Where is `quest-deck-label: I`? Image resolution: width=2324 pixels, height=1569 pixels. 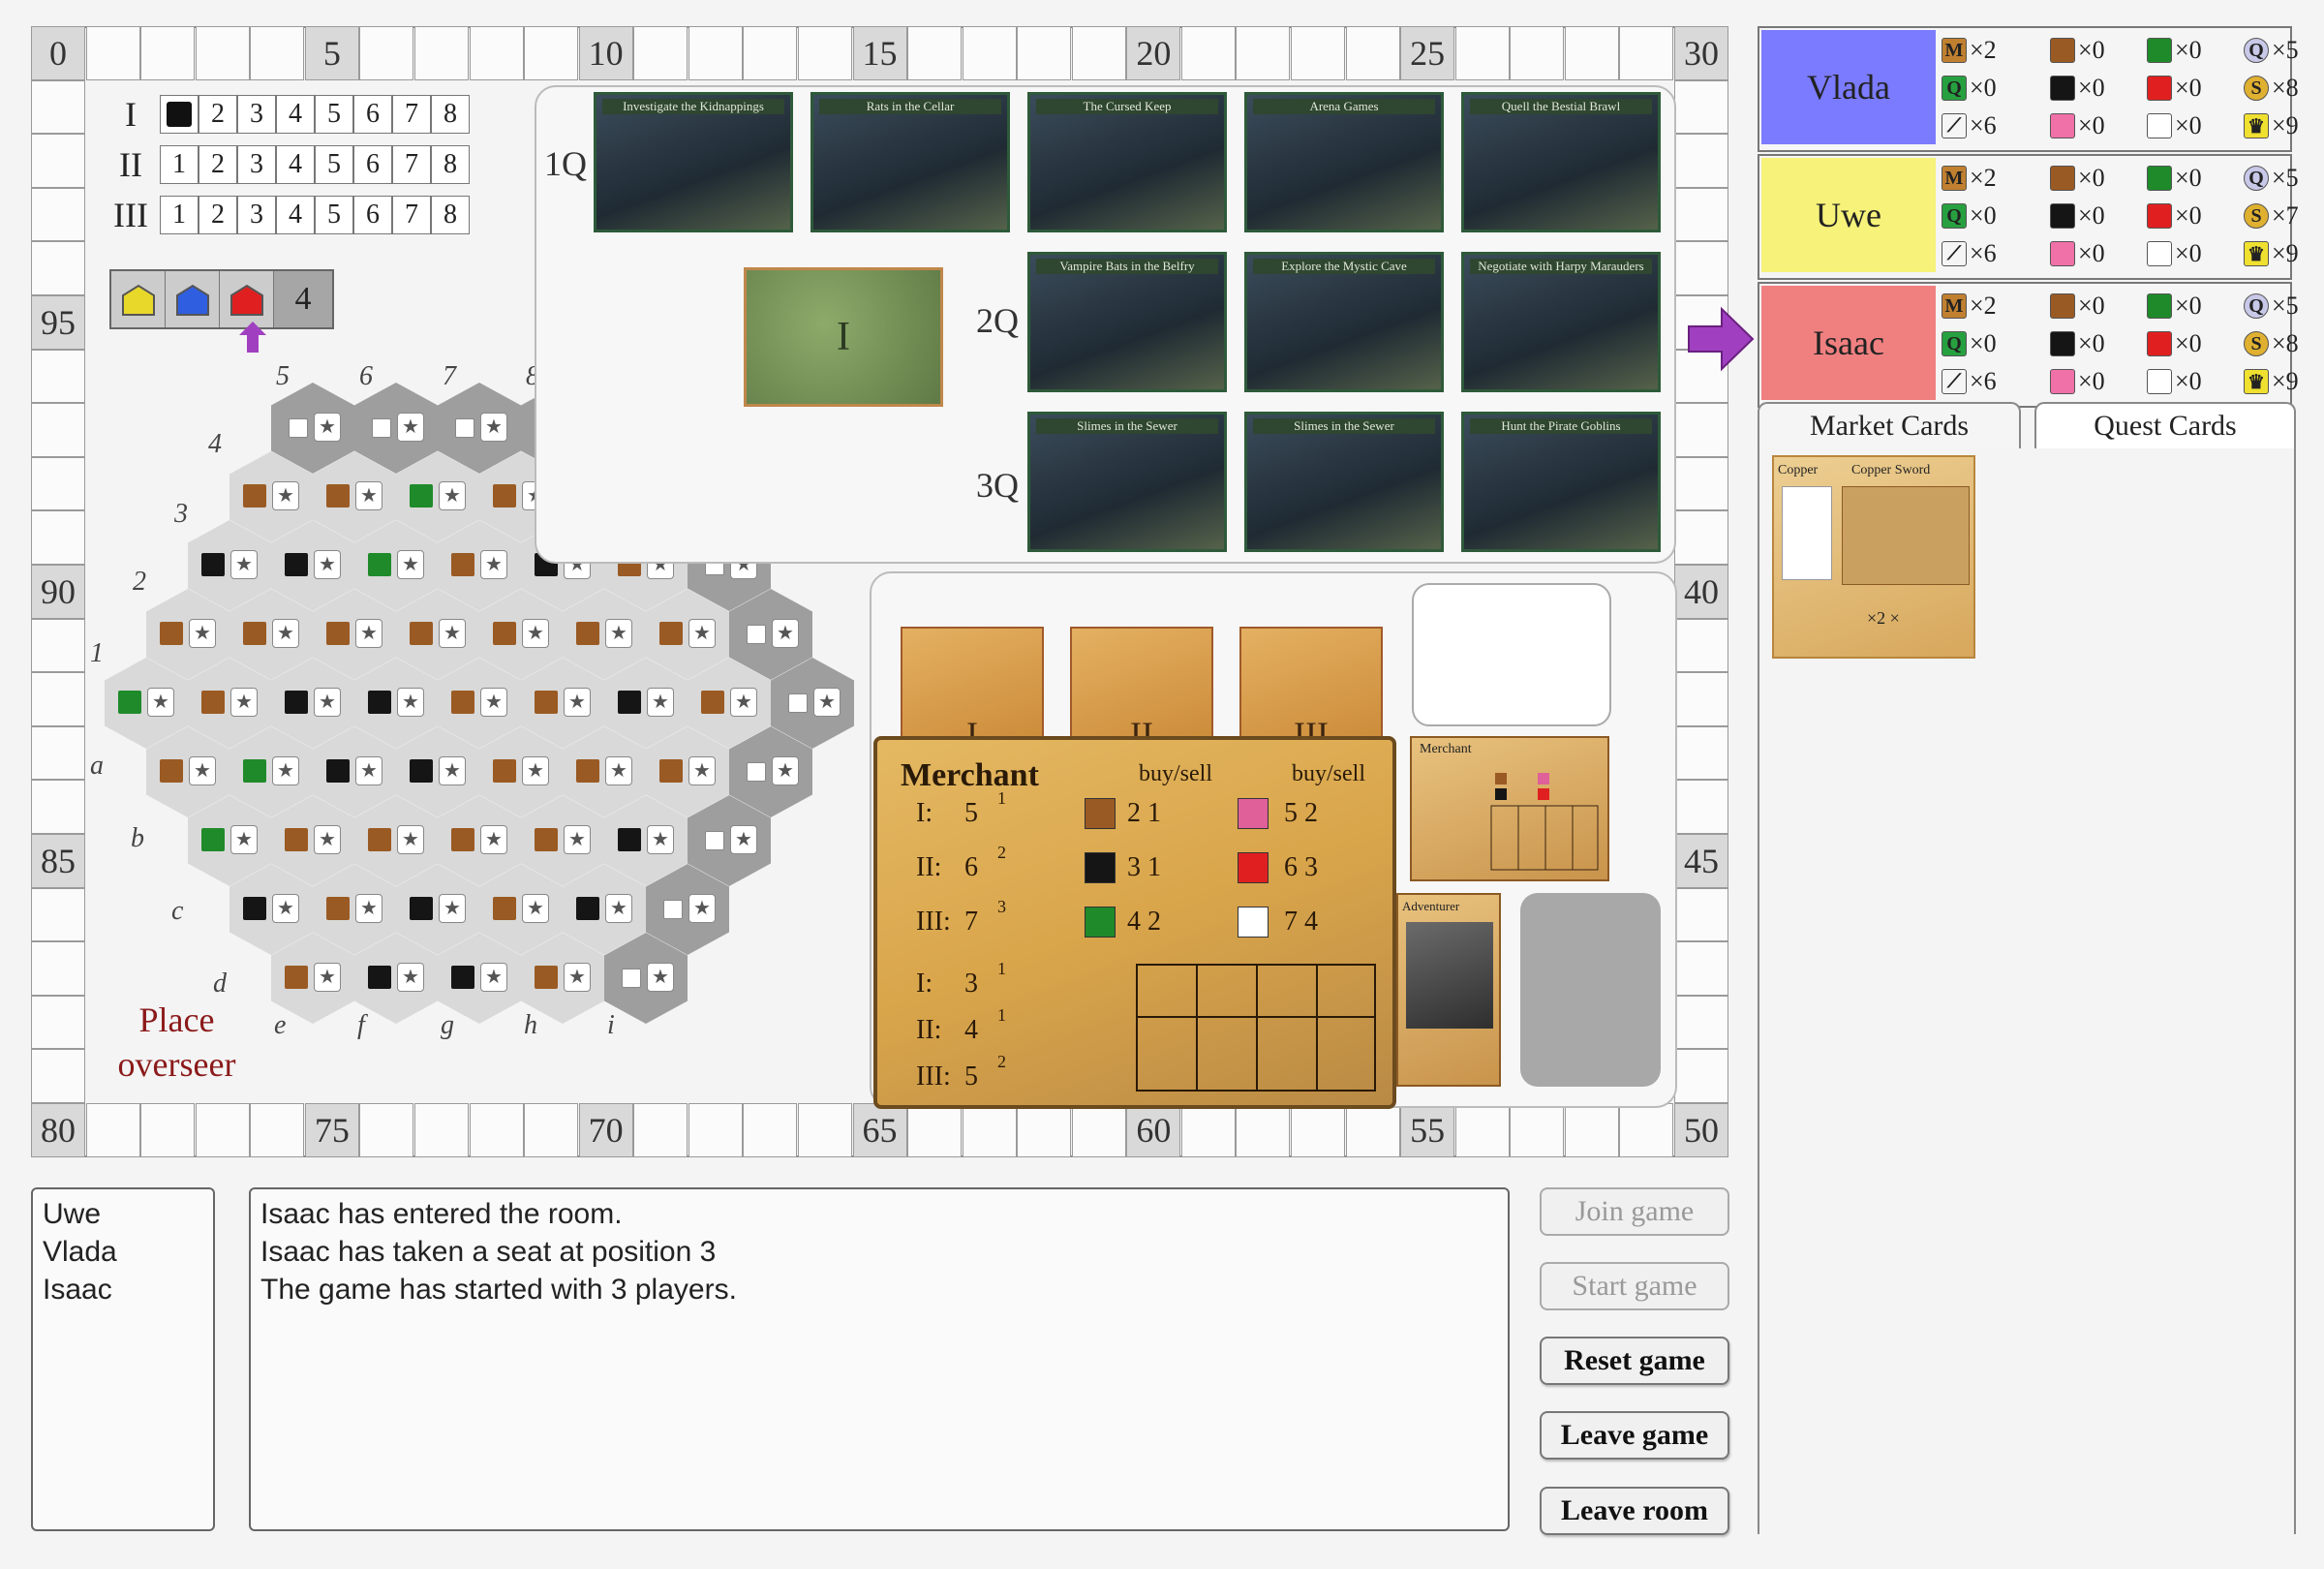
quest-deck-label: I is located at coordinates (844, 337).